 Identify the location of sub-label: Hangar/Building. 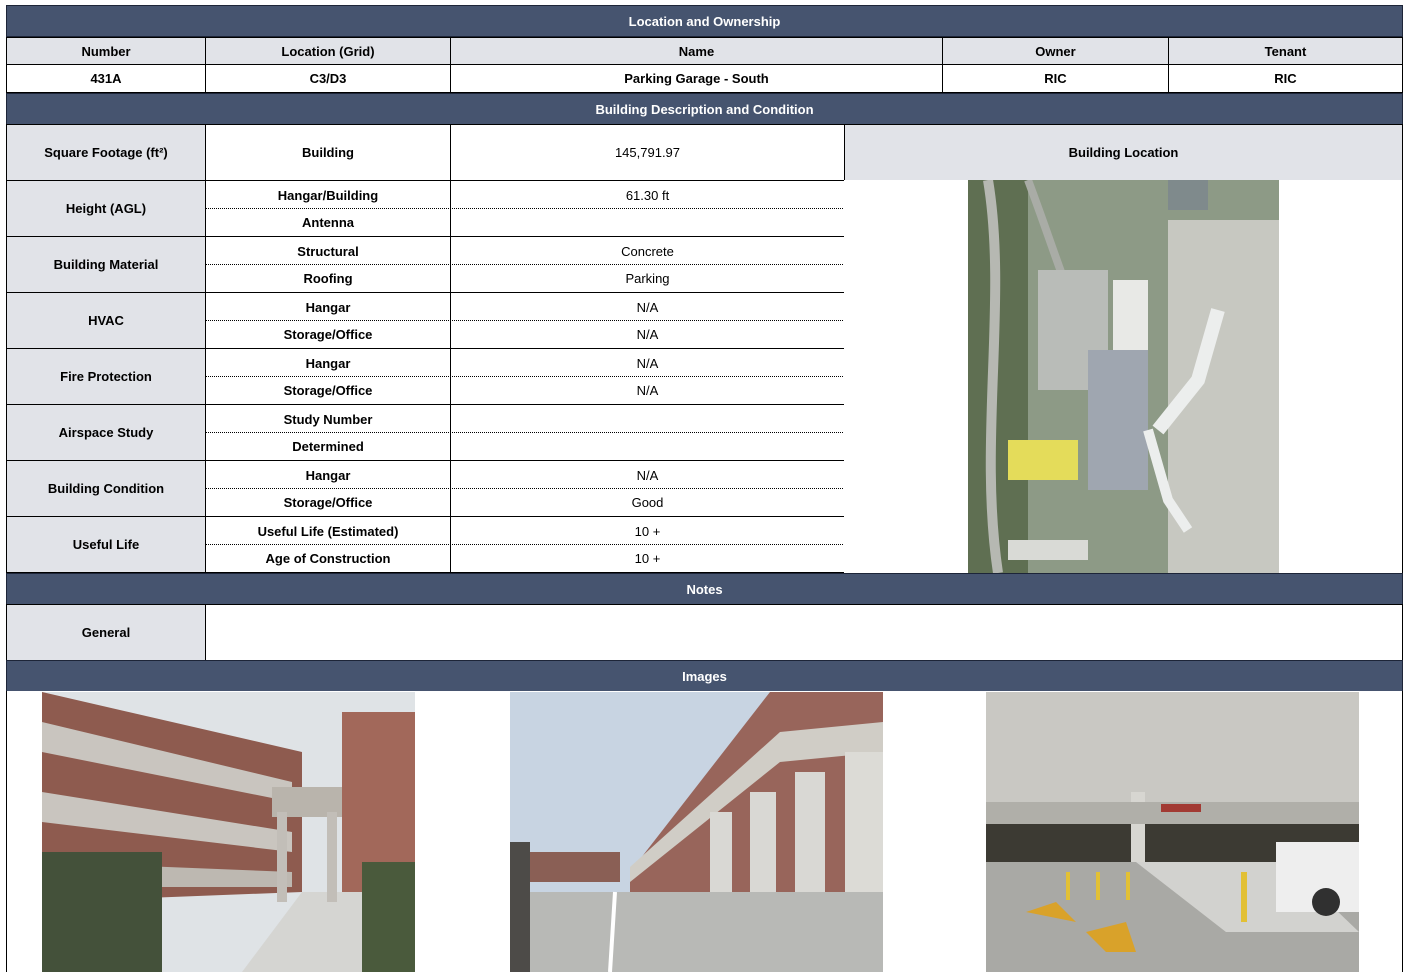
(328, 194).